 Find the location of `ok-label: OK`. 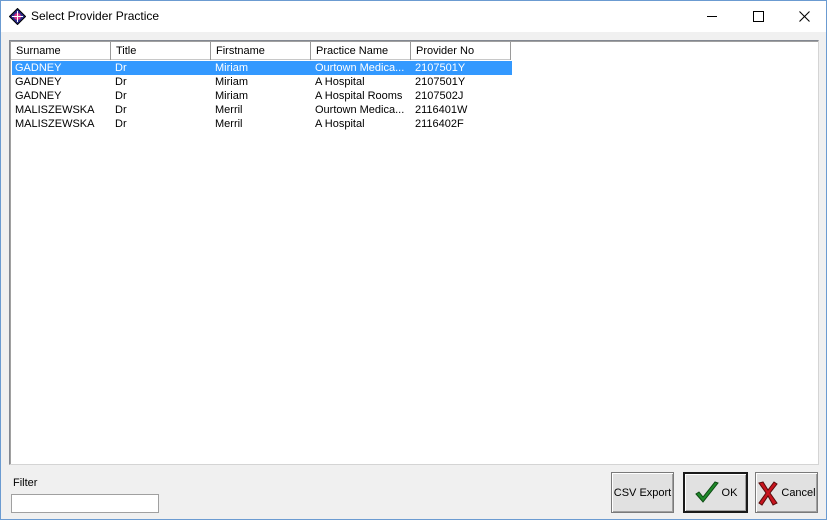

ok-label: OK is located at coordinates (729, 492).